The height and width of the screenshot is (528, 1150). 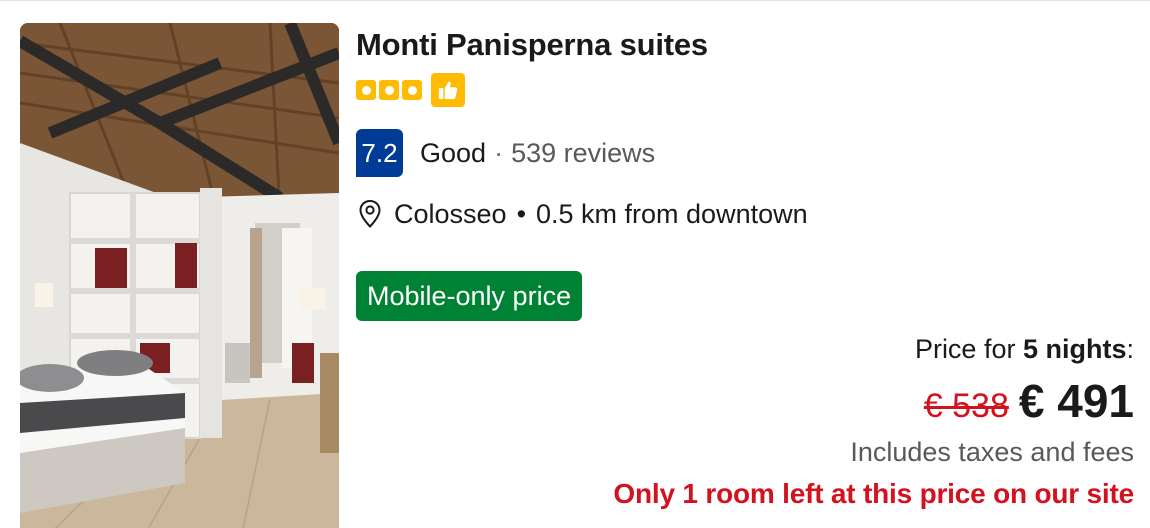 What do you see at coordinates (448, 90) in the screenshot?
I see `thumbs-up-icon` at bounding box center [448, 90].